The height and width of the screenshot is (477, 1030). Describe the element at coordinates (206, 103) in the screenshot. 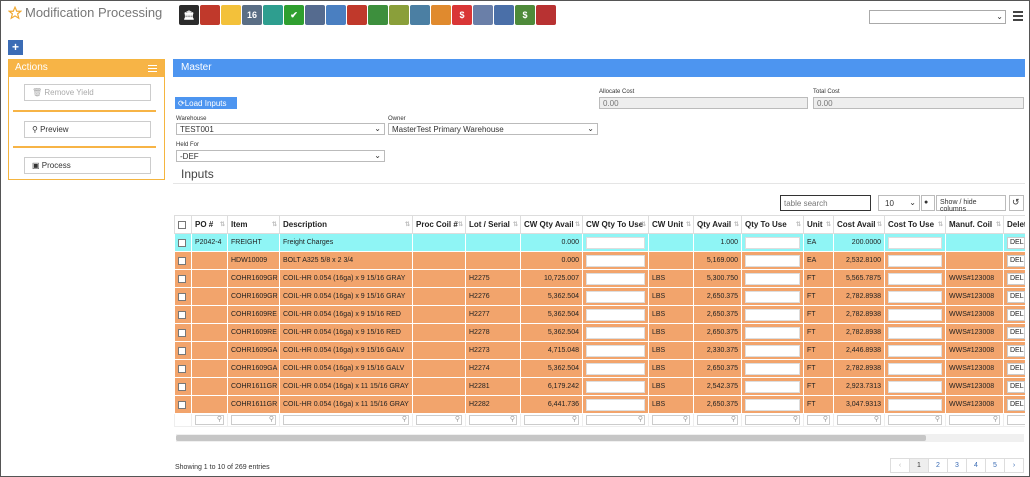

I see `load-inputs-button: ⟳Load Inputs` at that location.